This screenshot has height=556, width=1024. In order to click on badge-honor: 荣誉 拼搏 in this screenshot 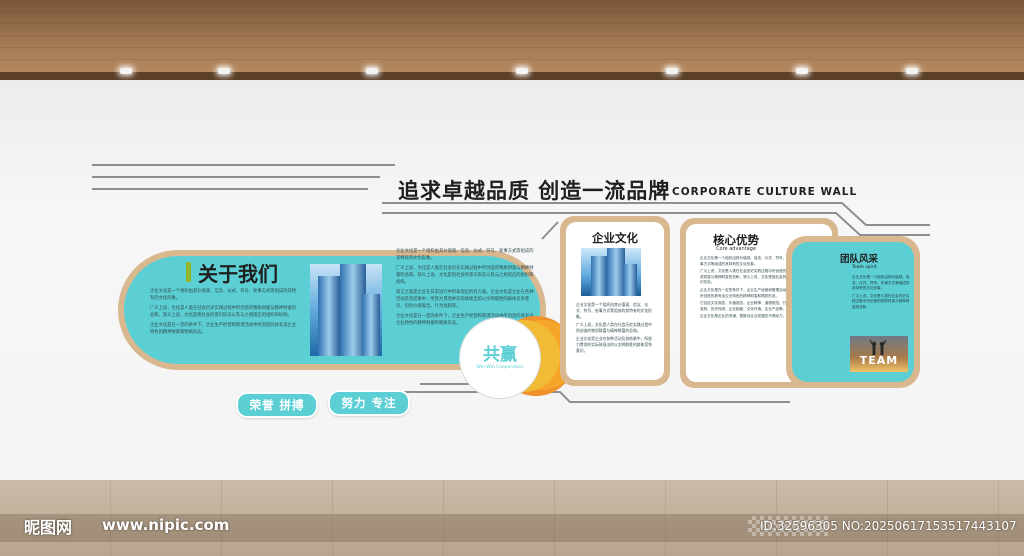, I will do `click(277, 405)`.